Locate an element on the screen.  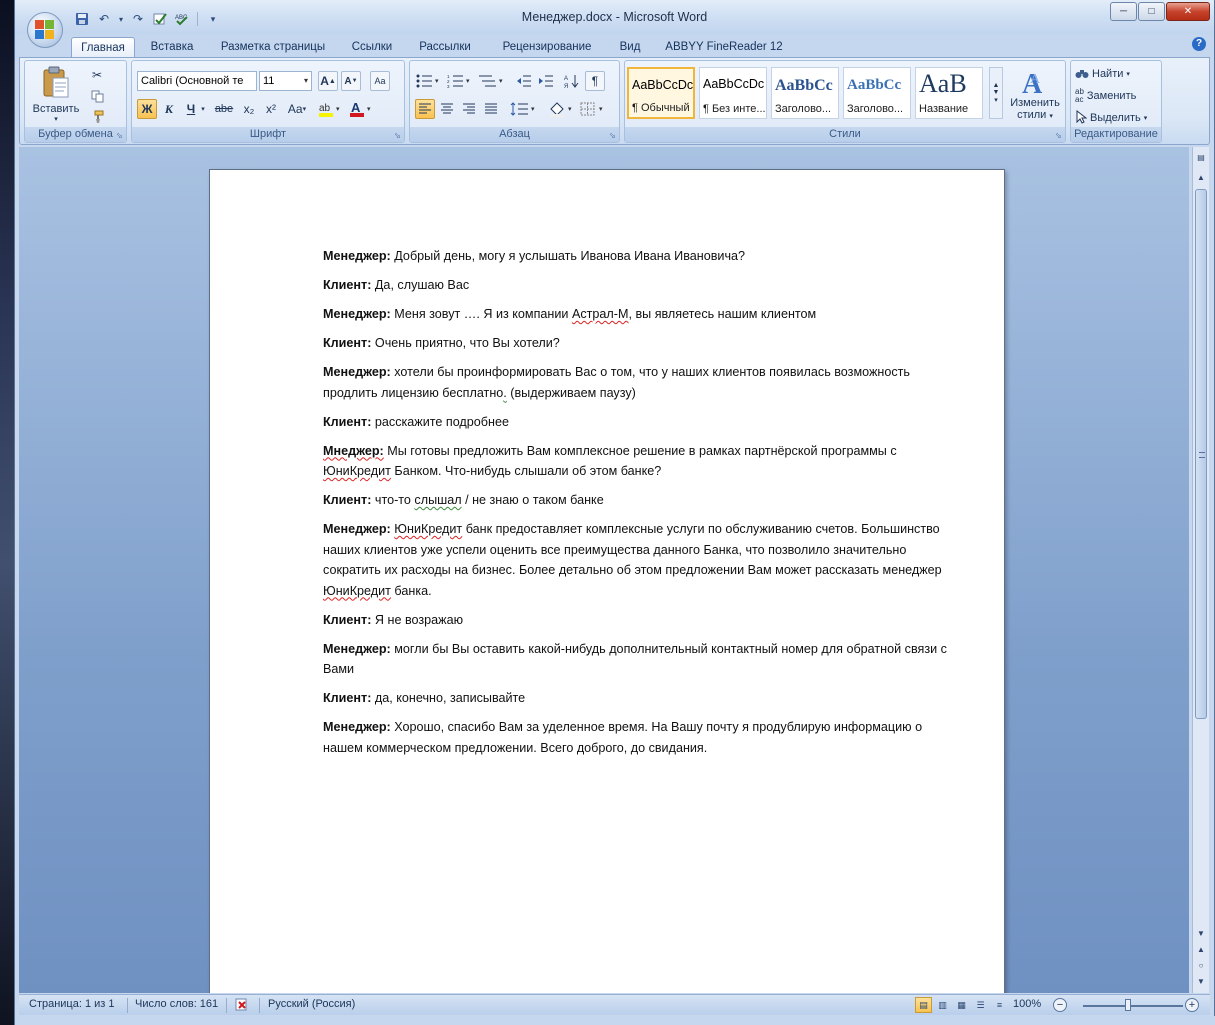
numbering-icon: 1 2 3 ▾ is located at coordinates (460, 81).